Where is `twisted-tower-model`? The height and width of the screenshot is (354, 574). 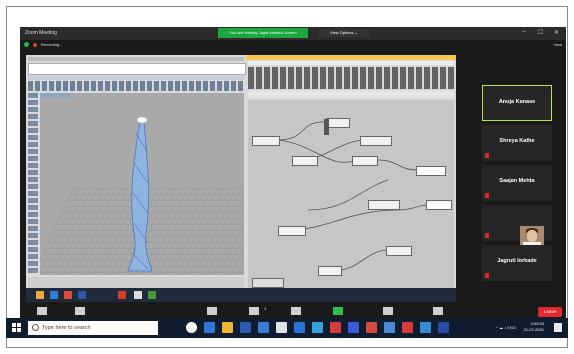 twisted-tower-model is located at coordinates (140, 194).